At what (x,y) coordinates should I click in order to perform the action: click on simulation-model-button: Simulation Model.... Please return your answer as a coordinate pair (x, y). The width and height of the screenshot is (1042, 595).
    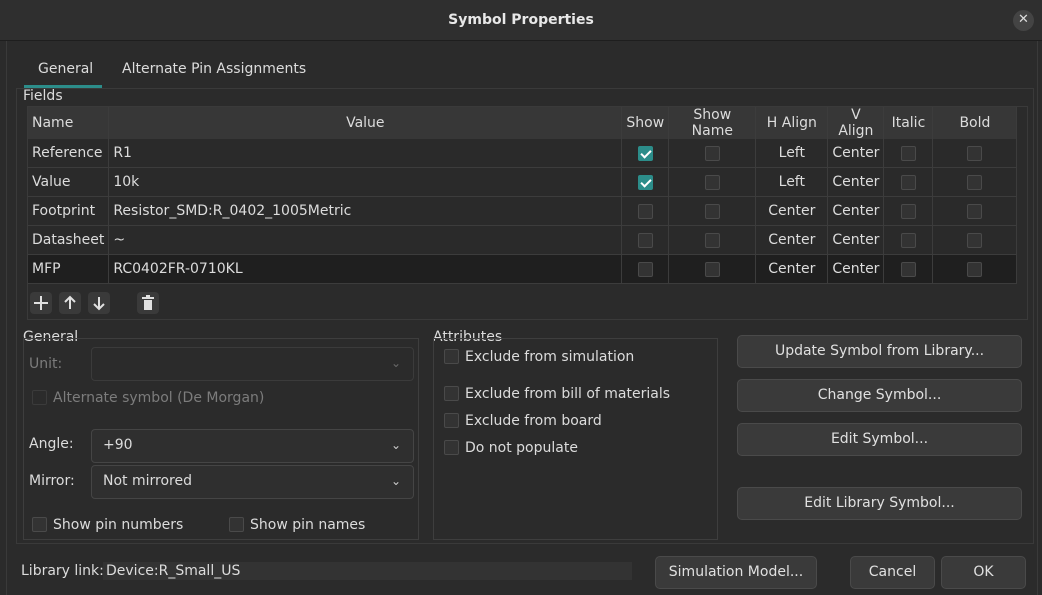
    Looking at the image, I should click on (736, 572).